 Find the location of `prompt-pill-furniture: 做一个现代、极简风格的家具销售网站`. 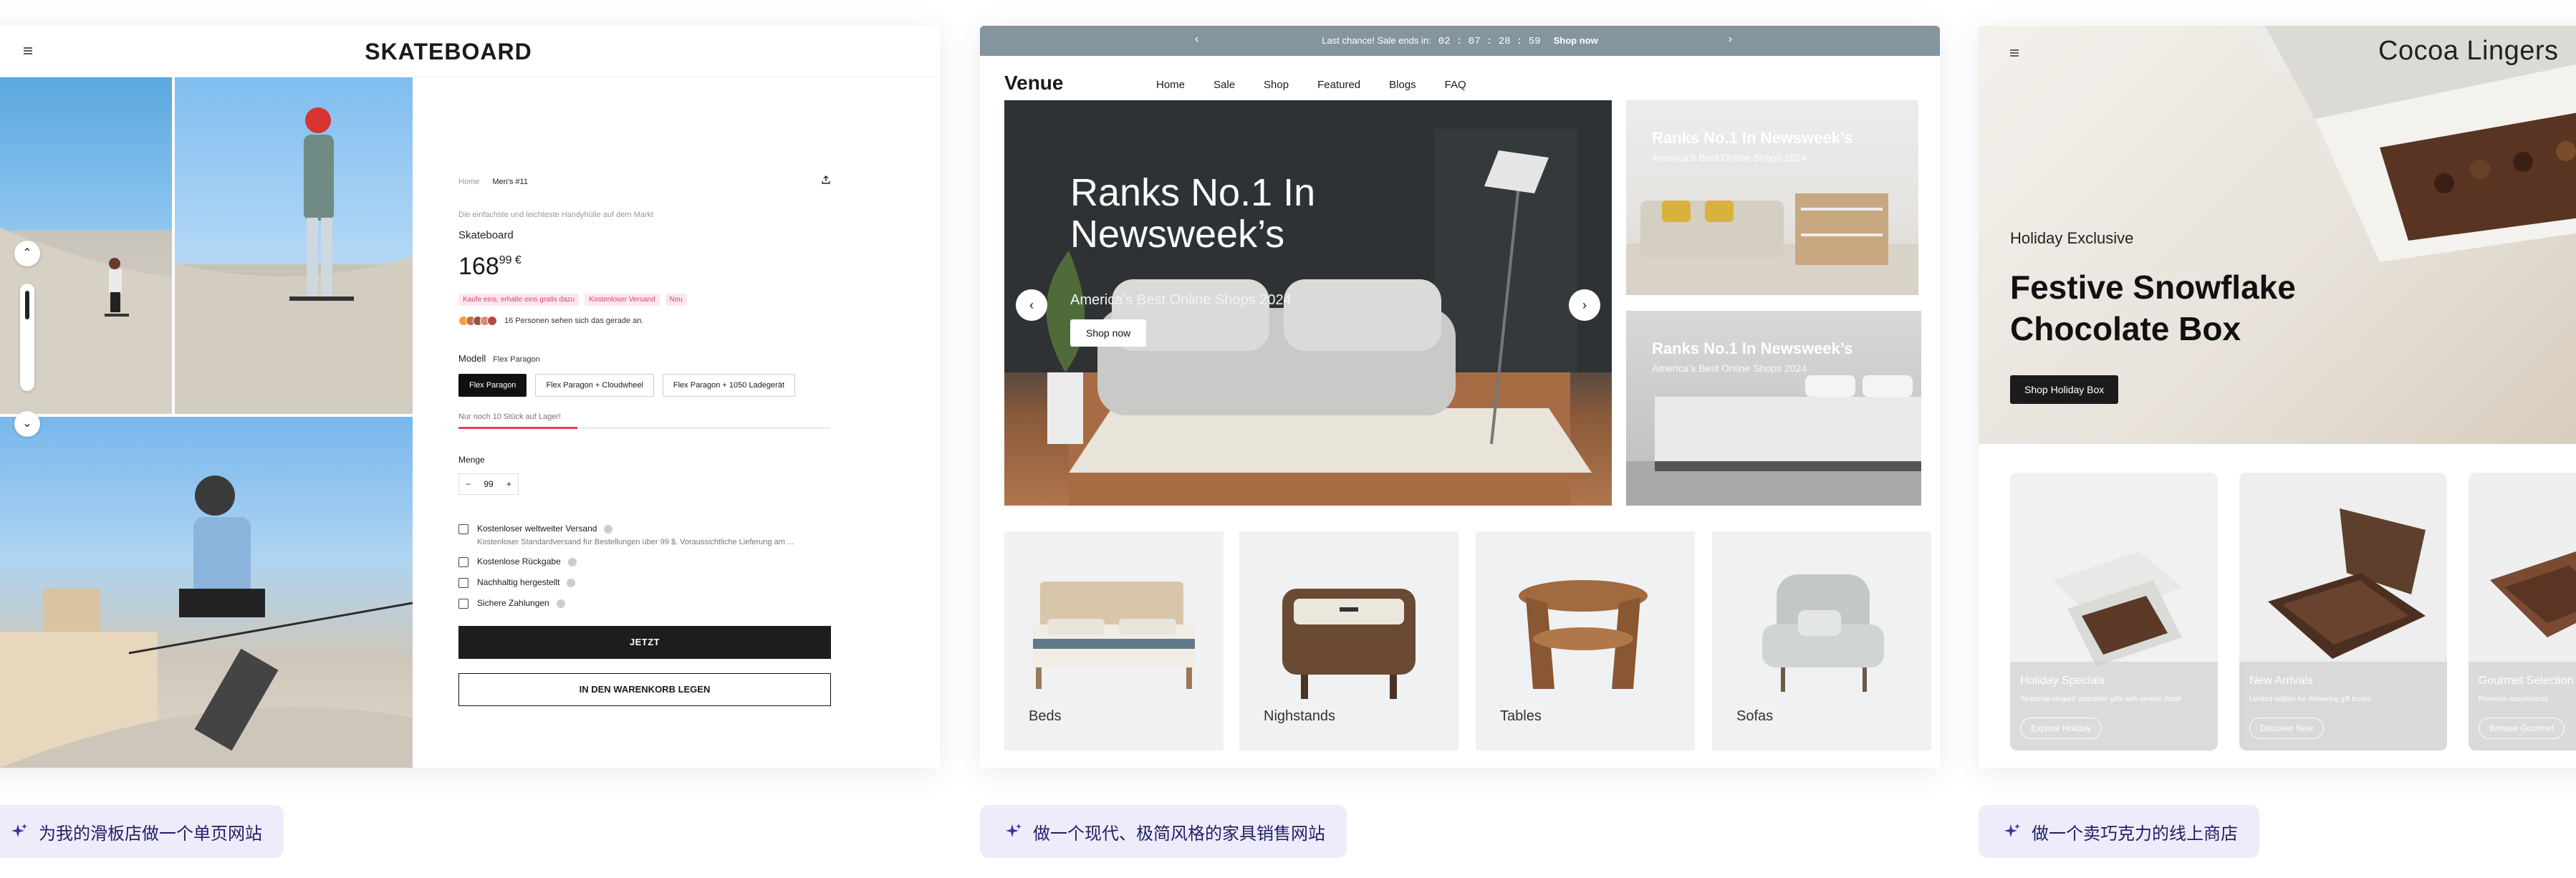

prompt-pill-furniture: 做一个现代、极简风格的家具销售网站 is located at coordinates (1163, 831).